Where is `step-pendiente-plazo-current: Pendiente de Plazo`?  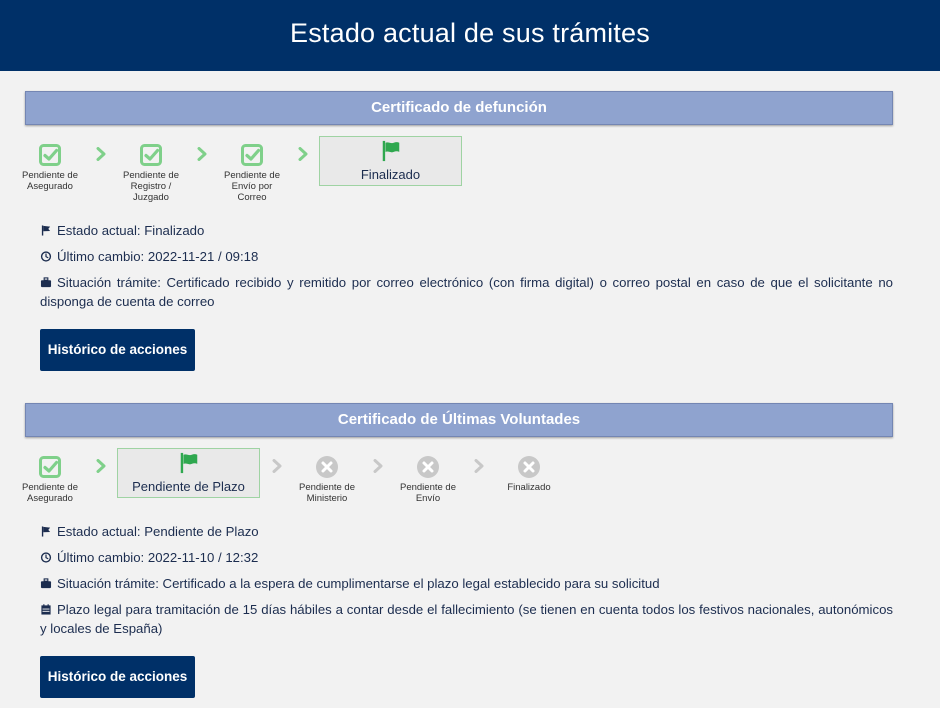
step-pendiente-plazo-current: Pendiente de Plazo is located at coordinates (188, 473).